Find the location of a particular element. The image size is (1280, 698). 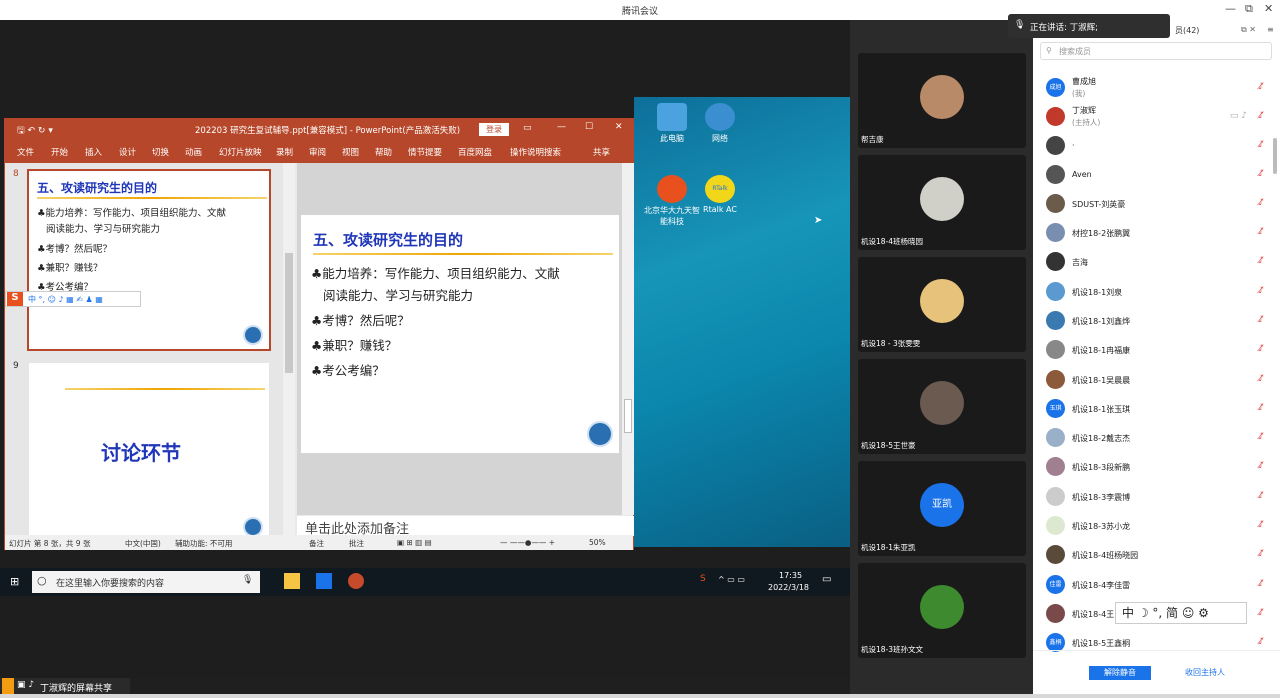

member-row: 机设18-3李震博 ♪̸ is located at coordinates (1158, 497).